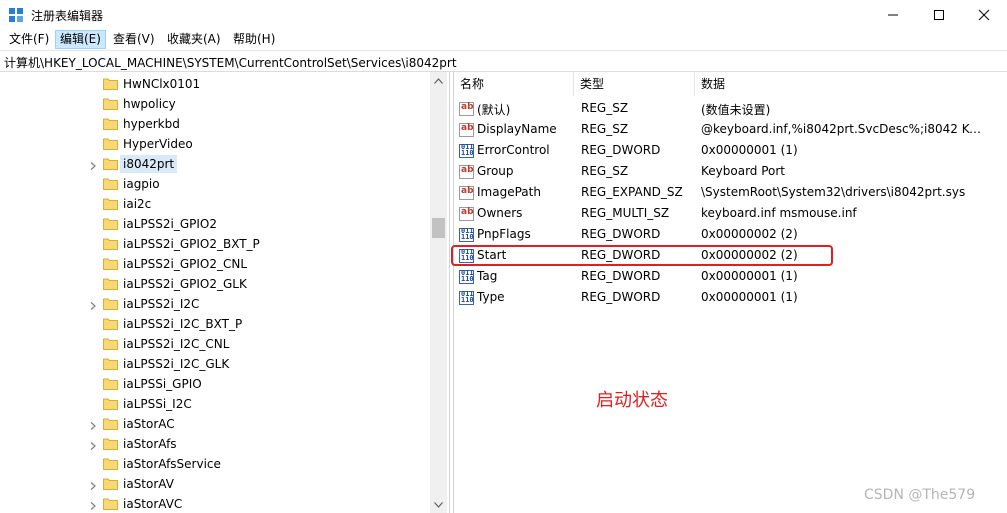 The height and width of the screenshot is (513, 1007). I want to click on tree-item-label: iaStorAfsService, so click(172, 464).